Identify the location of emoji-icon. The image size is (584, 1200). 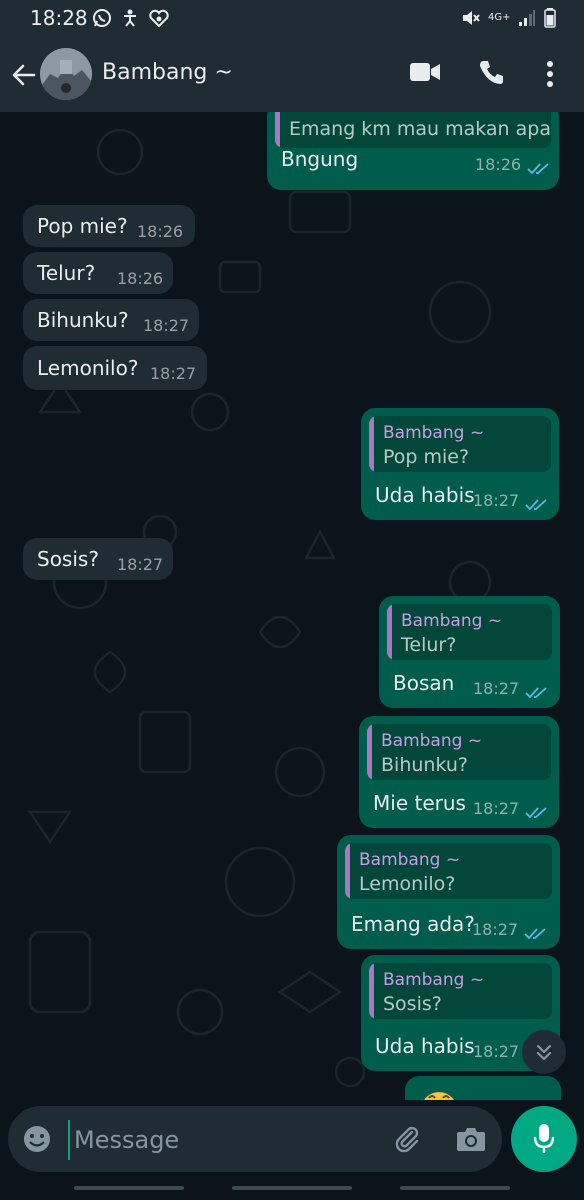
(37, 1139).